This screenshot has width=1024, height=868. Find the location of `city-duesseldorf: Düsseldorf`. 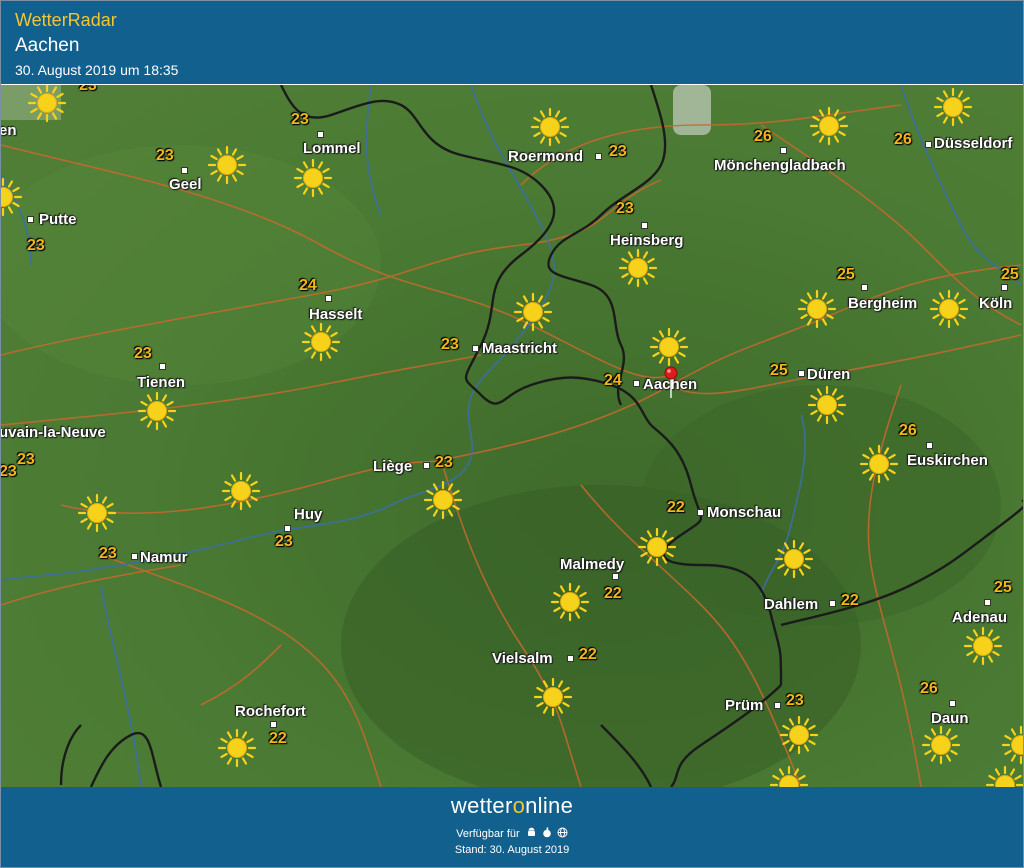

city-duesseldorf: Düsseldorf is located at coordinates (973, 143).